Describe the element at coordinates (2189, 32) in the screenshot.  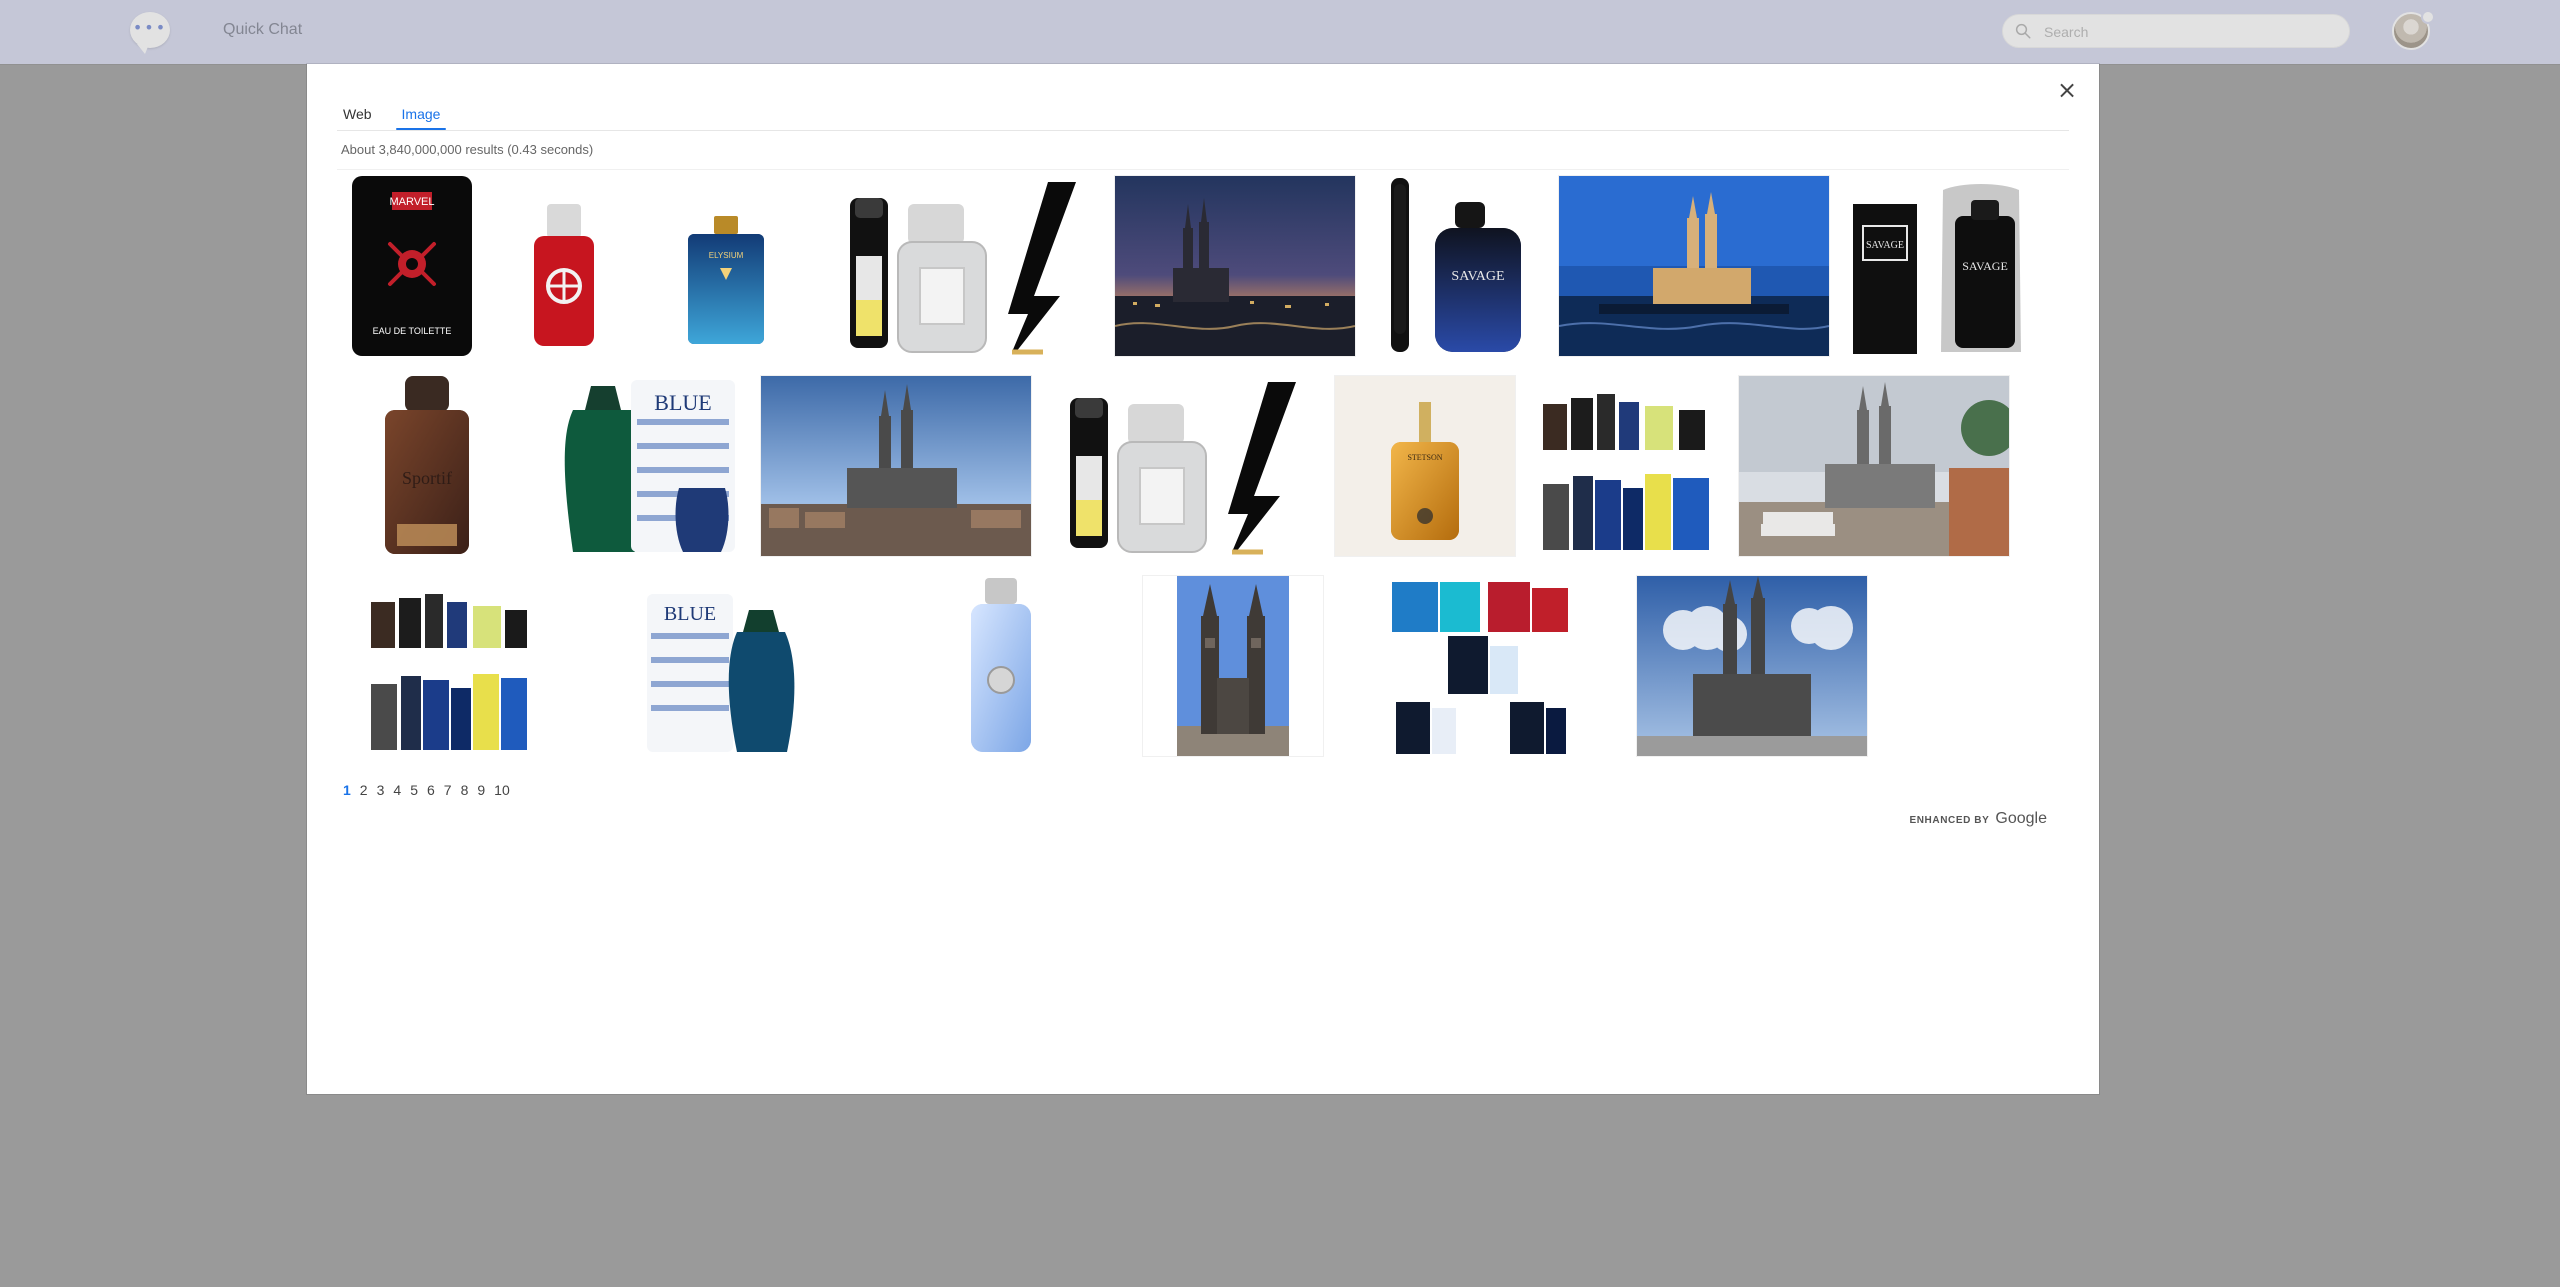
I see `search-input` at that location.